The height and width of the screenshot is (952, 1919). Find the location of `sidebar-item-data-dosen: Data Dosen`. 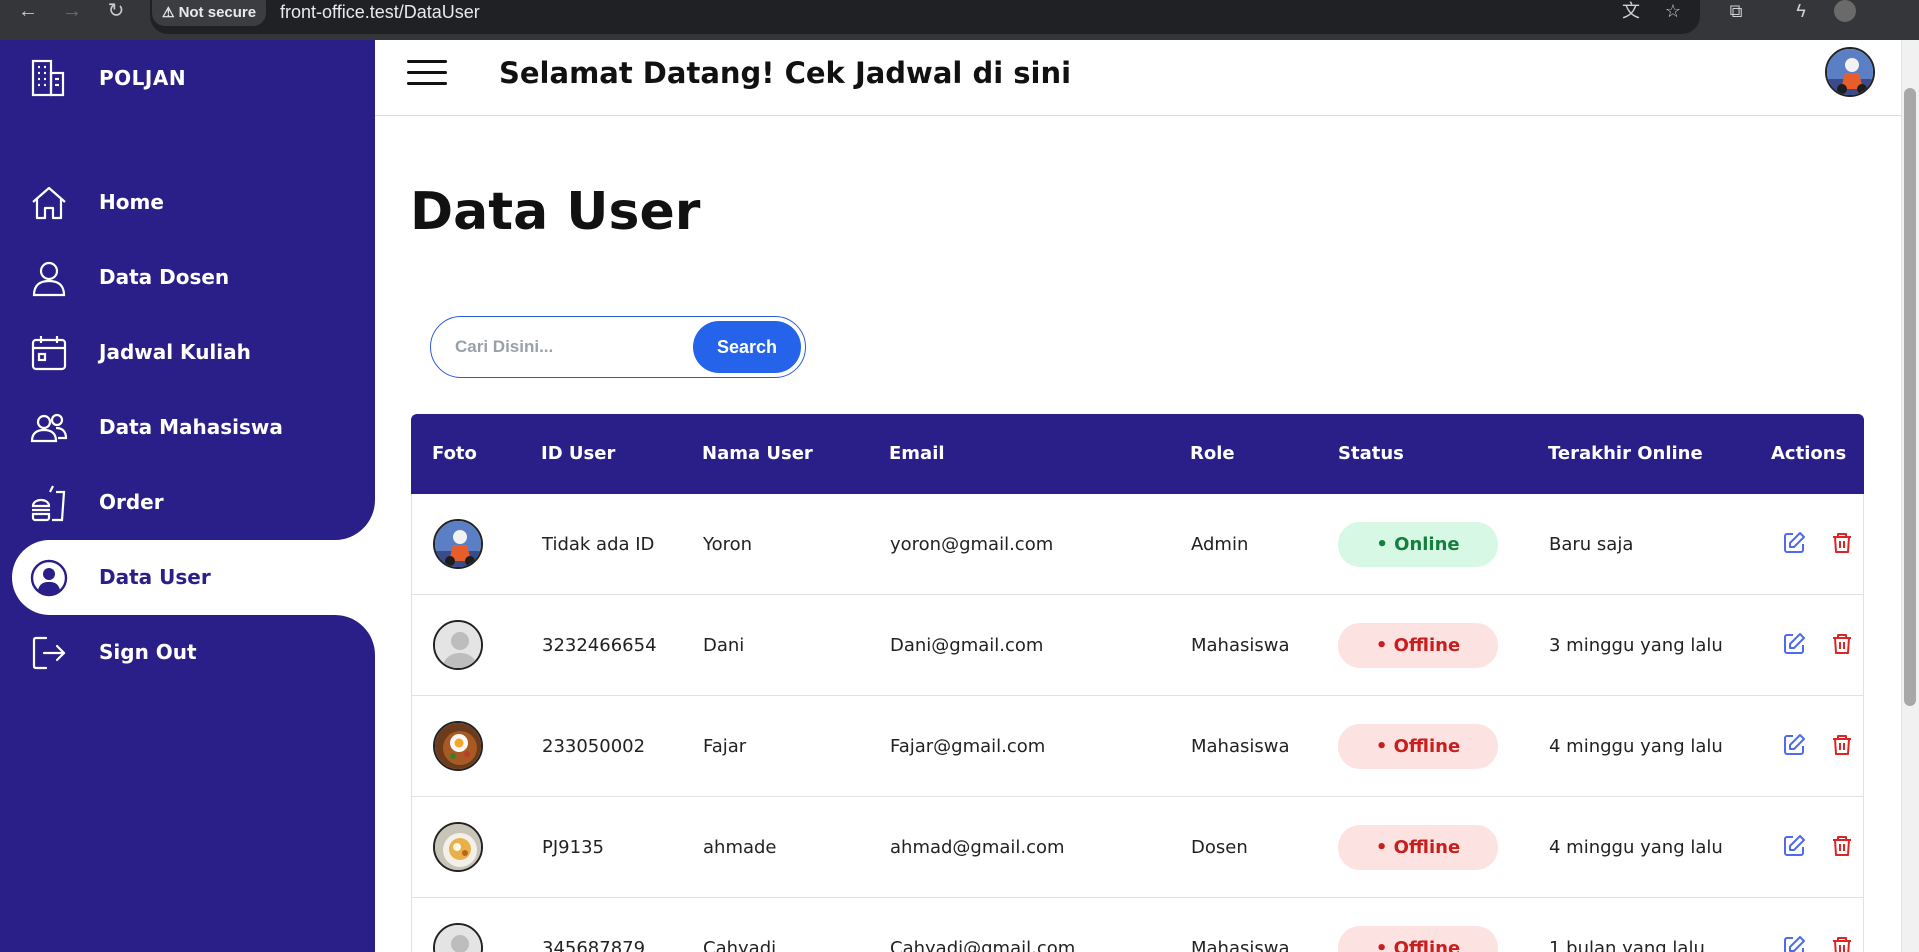

sidebar-item-data-dosen: Data Dosen is located at coordinates (187, 277).